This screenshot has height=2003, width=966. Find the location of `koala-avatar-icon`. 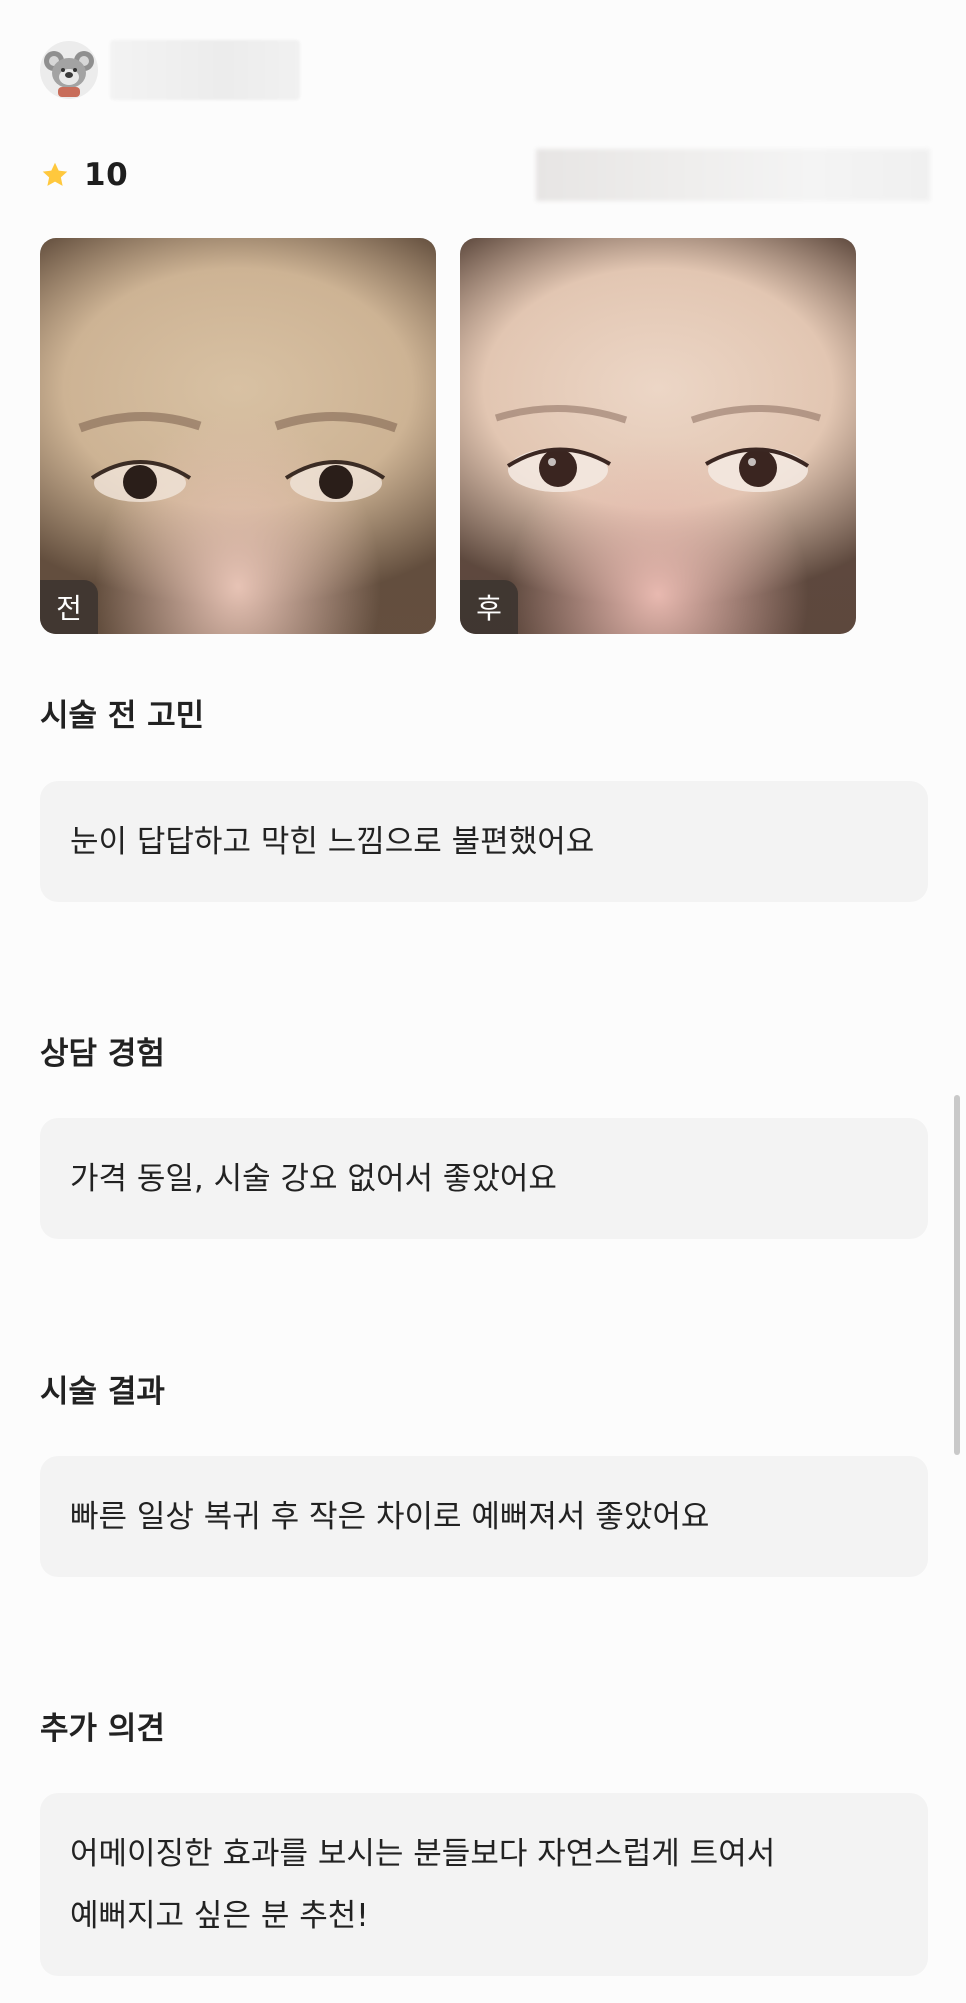

koala-avatar-icon is located at coordinates (69, 70).